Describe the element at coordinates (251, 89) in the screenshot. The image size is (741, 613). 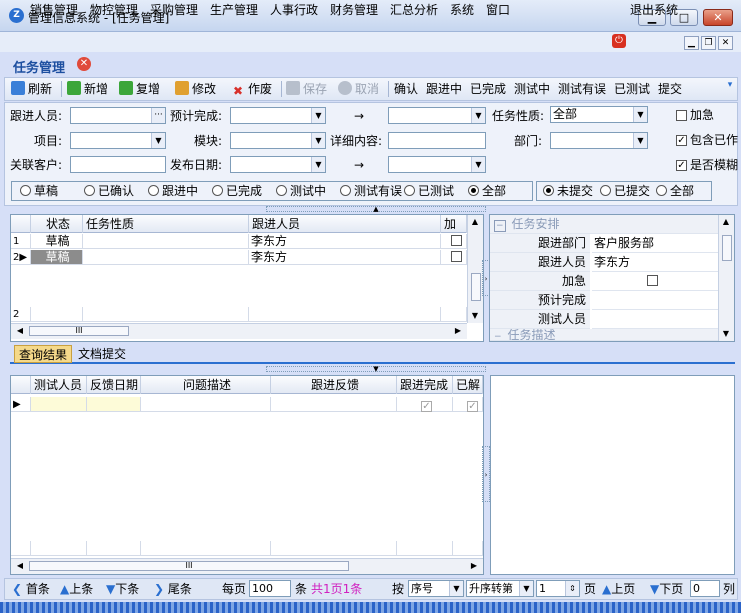
I see `void-button: ✖ 作废` at that location.